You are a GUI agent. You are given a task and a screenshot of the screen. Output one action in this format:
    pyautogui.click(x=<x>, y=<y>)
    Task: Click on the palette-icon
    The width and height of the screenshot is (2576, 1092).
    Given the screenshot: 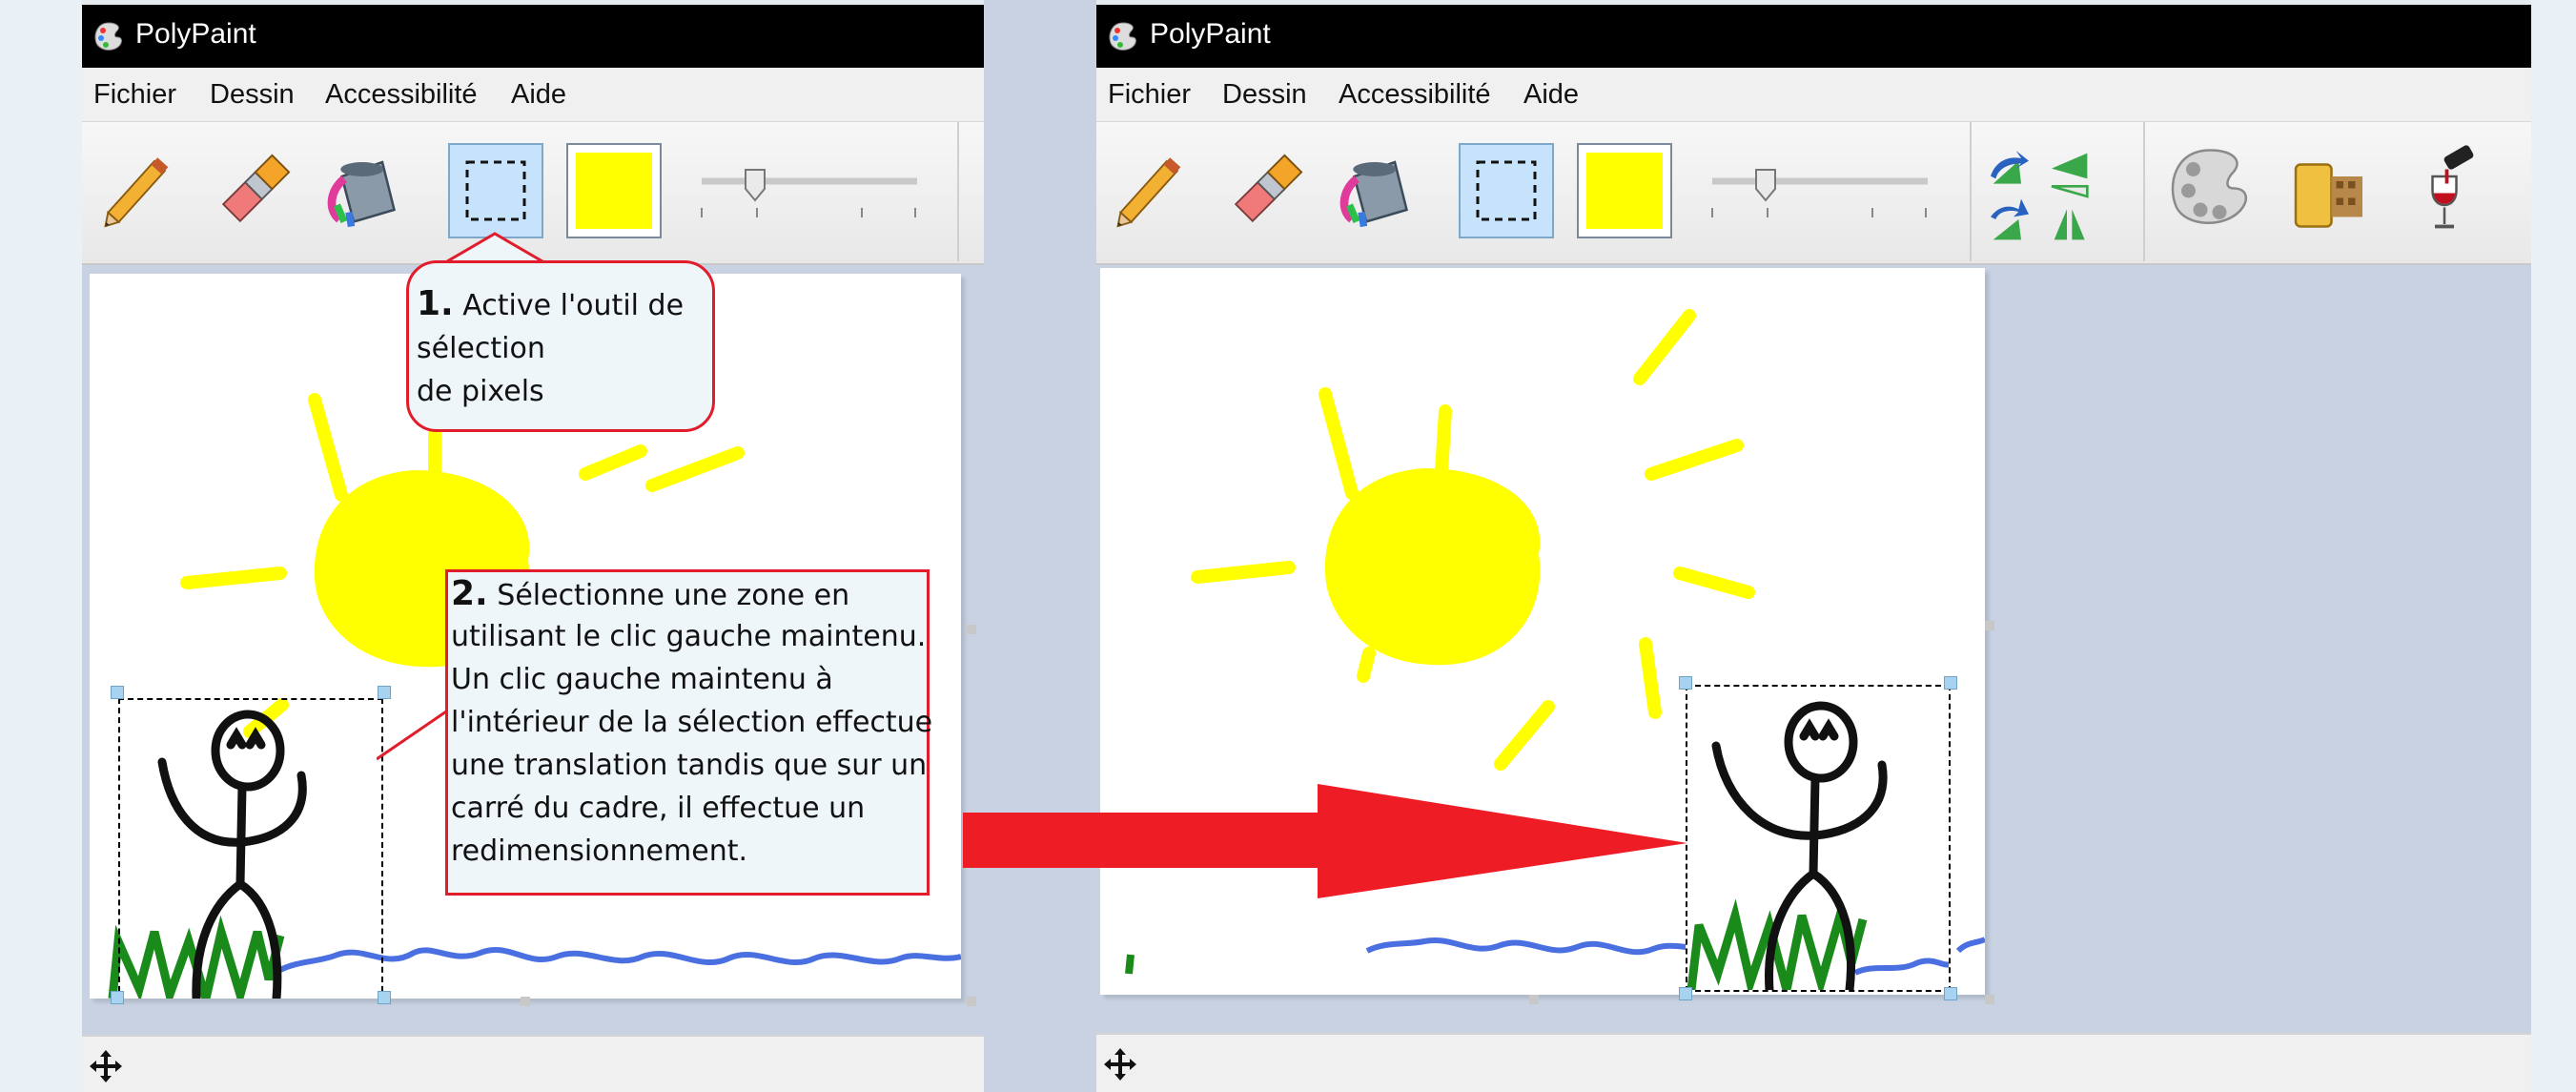 What is the action you would take?
    pyautogui.click(x=2210, y=190)
    